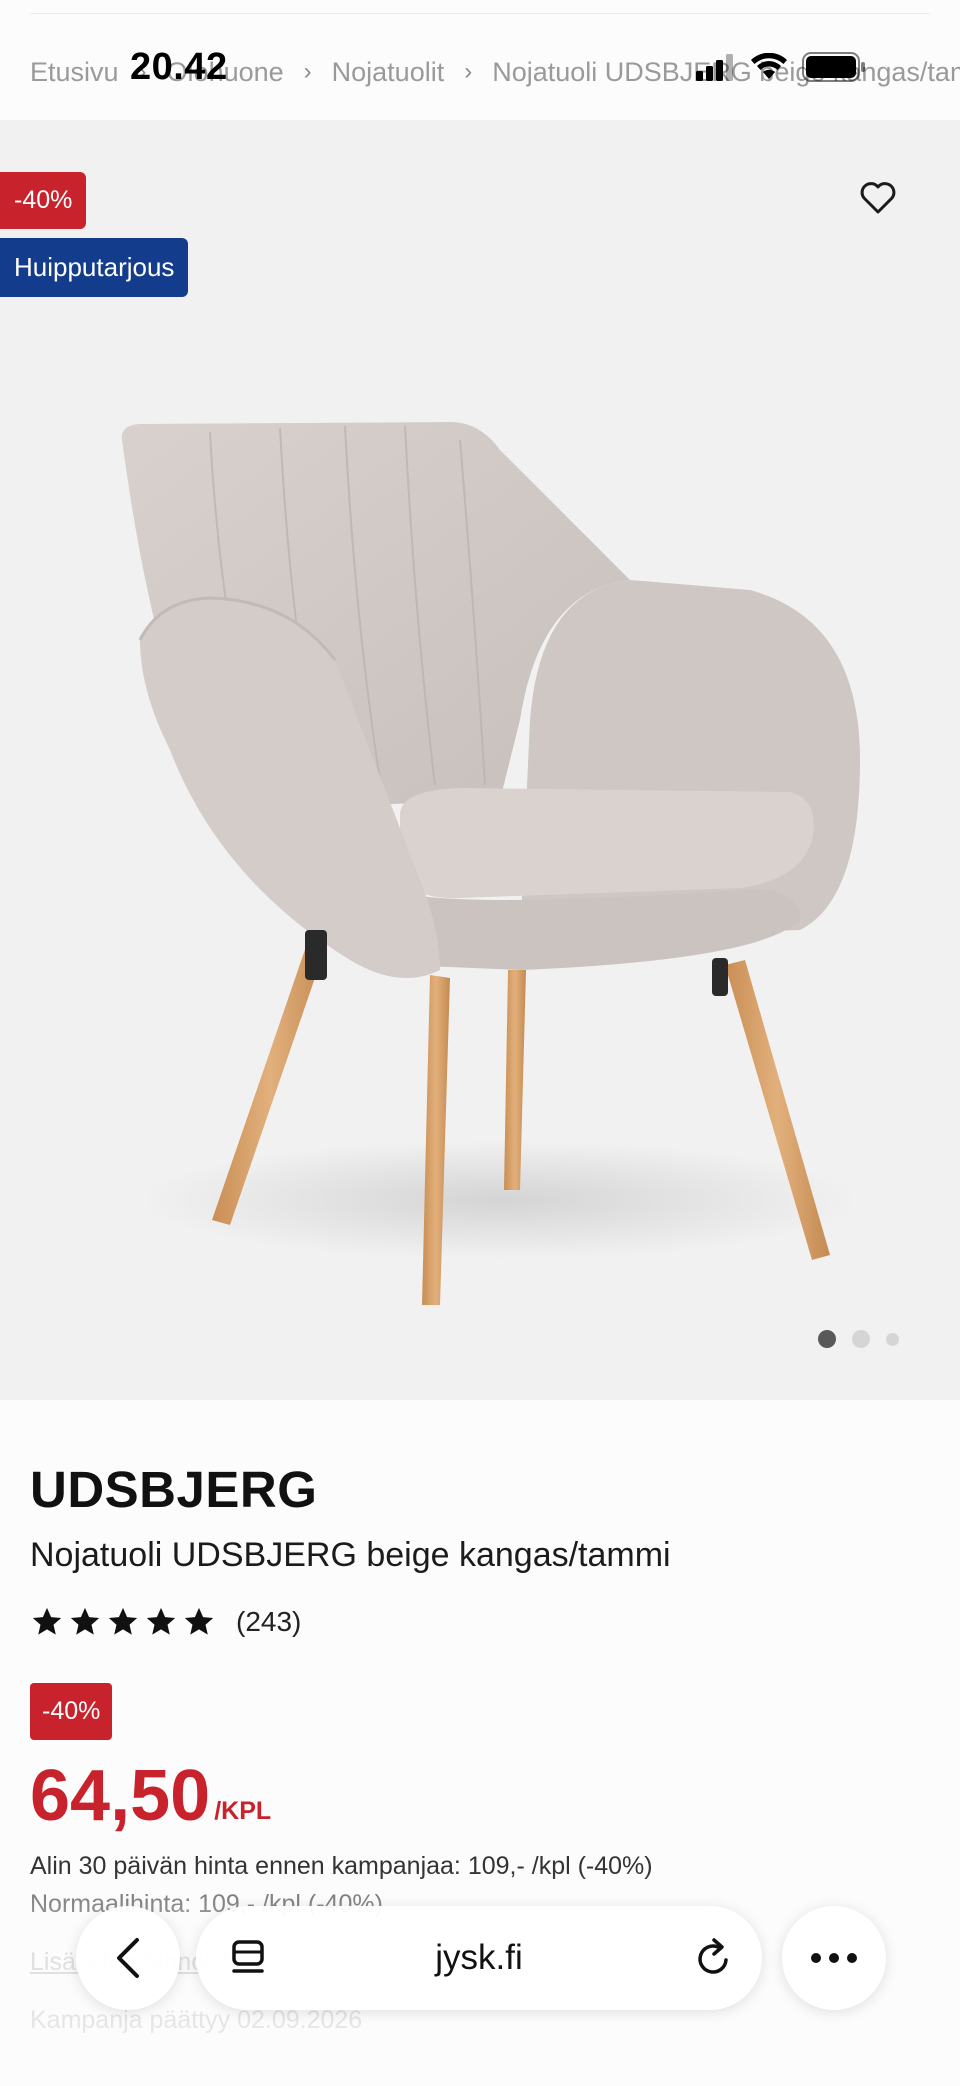 Image resolution: width=960 pixels, height=2086 pixels. I want to click on url-text: jysk.fi, so click(479, 1958).